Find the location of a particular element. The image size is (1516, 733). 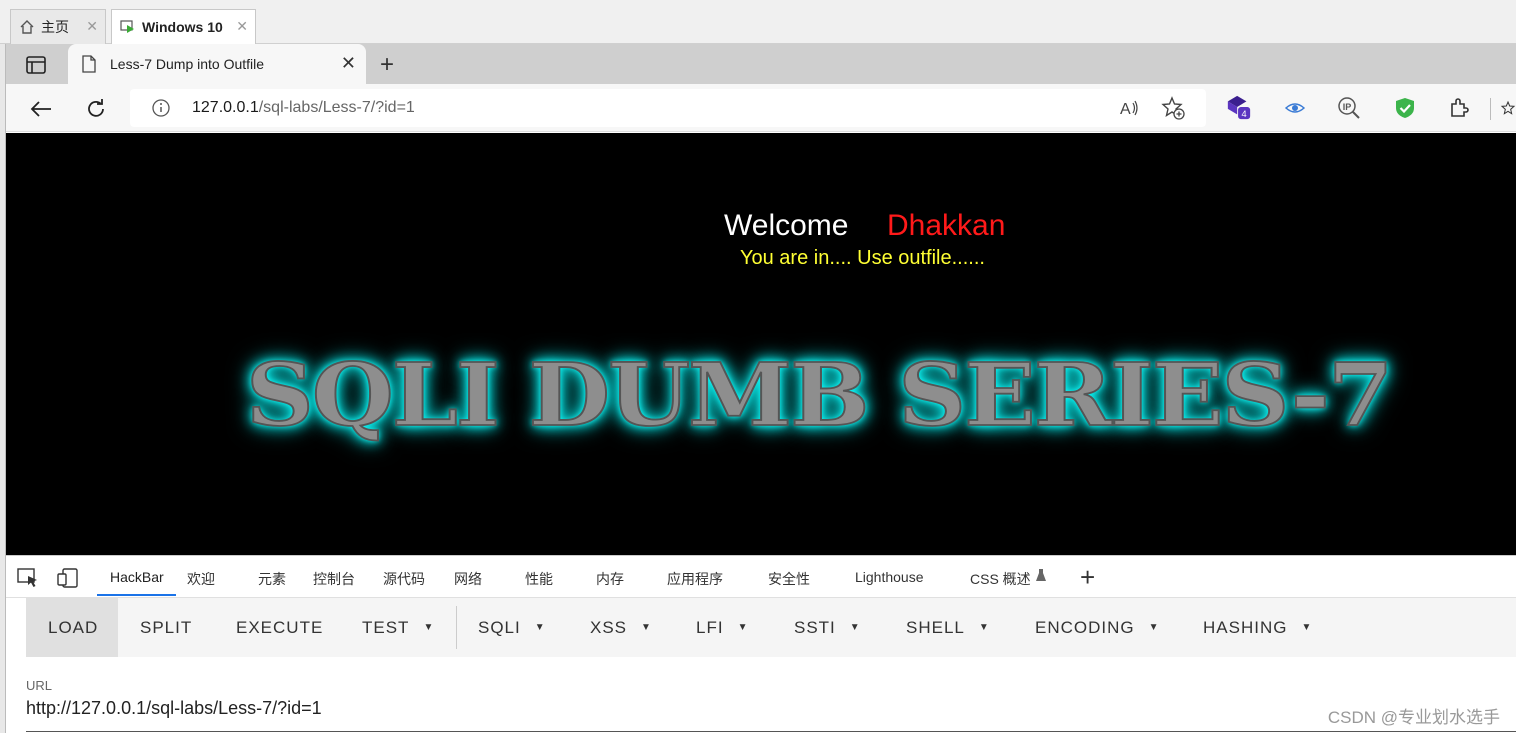

hashing-menu: HASHING ▼ is located at coordinates (1257, 627).